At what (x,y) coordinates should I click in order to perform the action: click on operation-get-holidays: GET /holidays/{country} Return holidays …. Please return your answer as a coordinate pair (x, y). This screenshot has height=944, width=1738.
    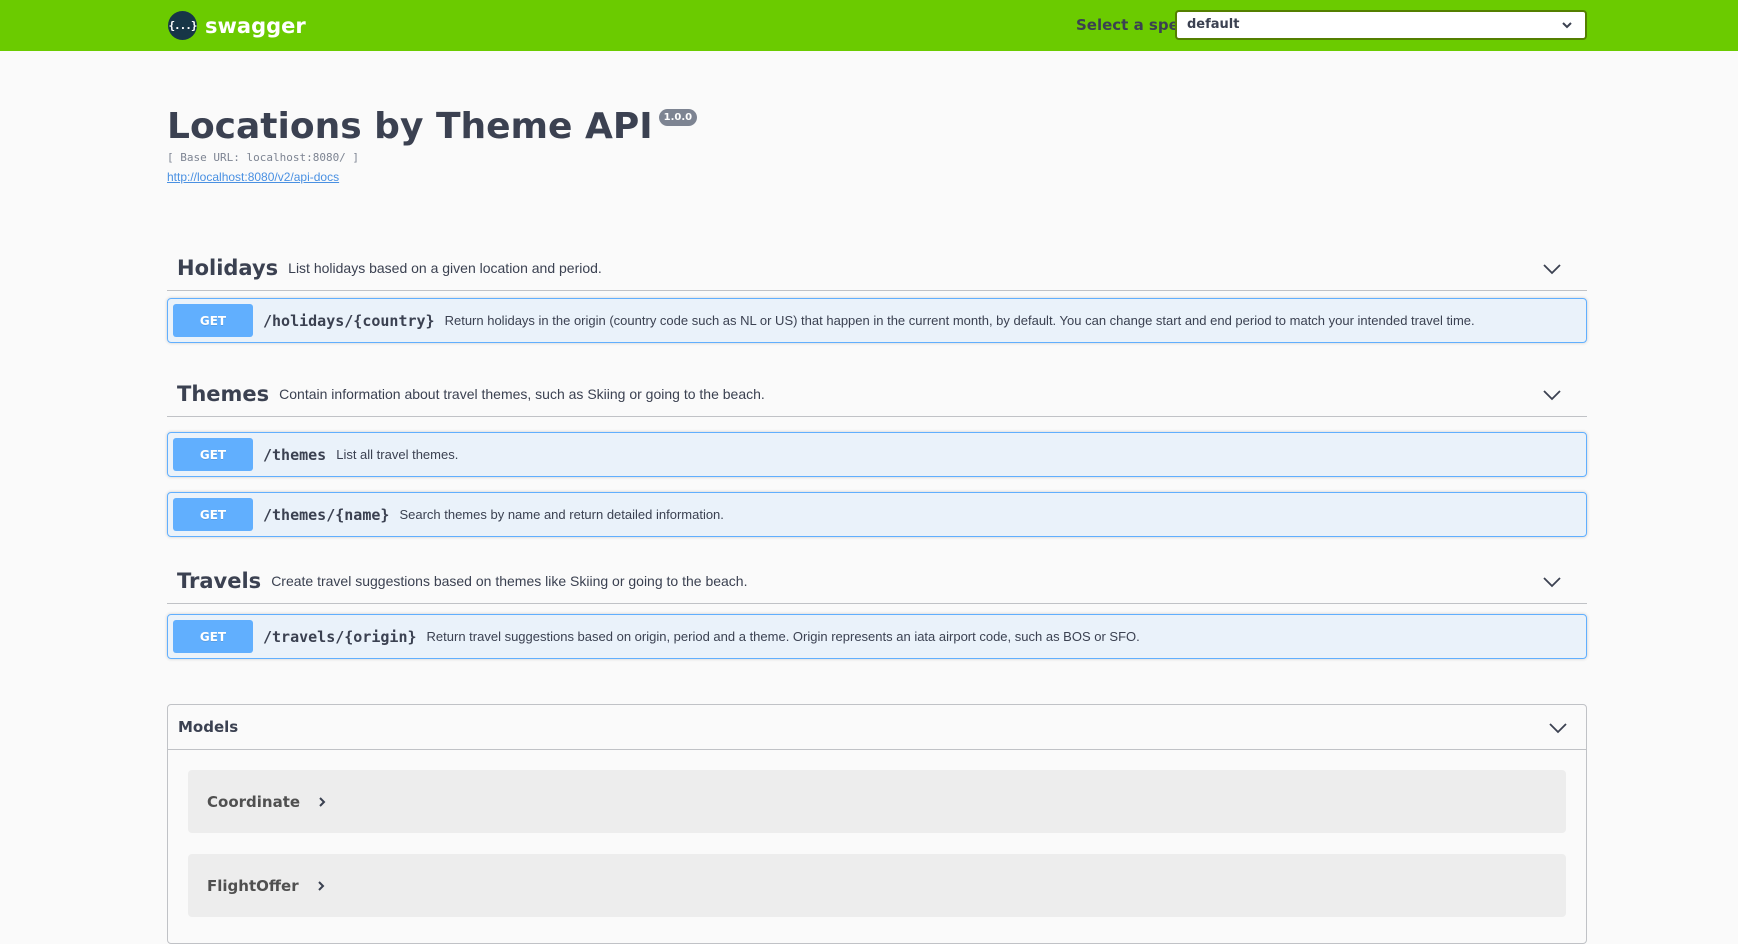
    Looking at the image, I should click on (877, 320).